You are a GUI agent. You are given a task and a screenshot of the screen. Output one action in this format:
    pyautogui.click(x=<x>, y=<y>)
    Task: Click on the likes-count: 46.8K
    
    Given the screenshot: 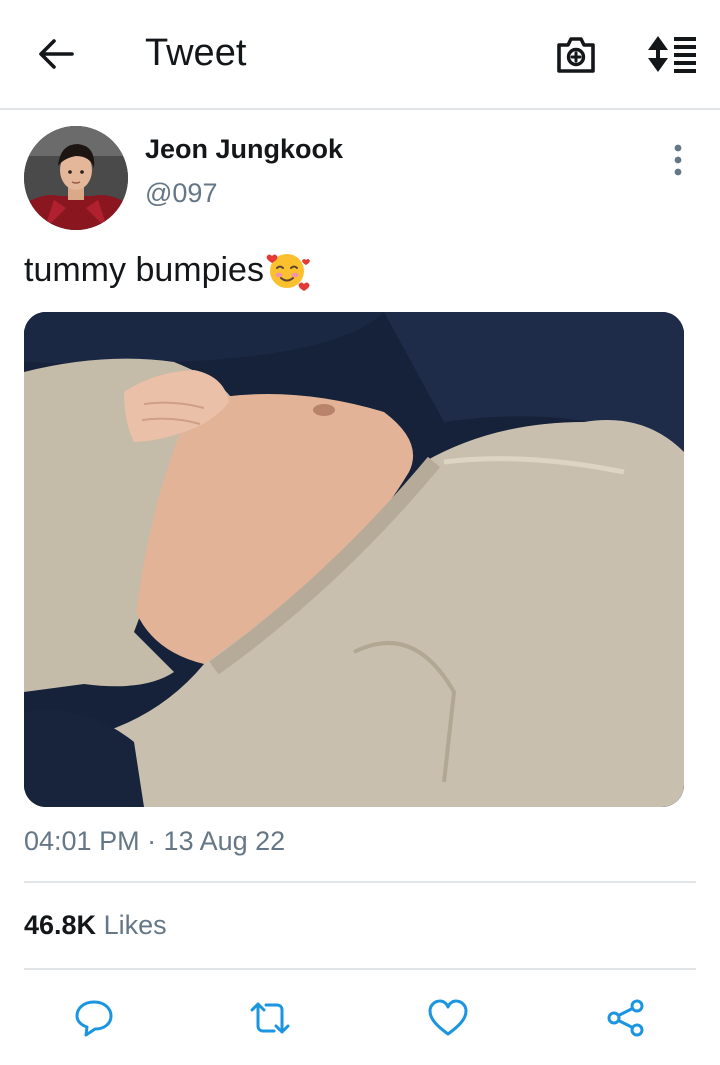 What is the action you would take?
    pyautogui.click(x=60, y=925)
    